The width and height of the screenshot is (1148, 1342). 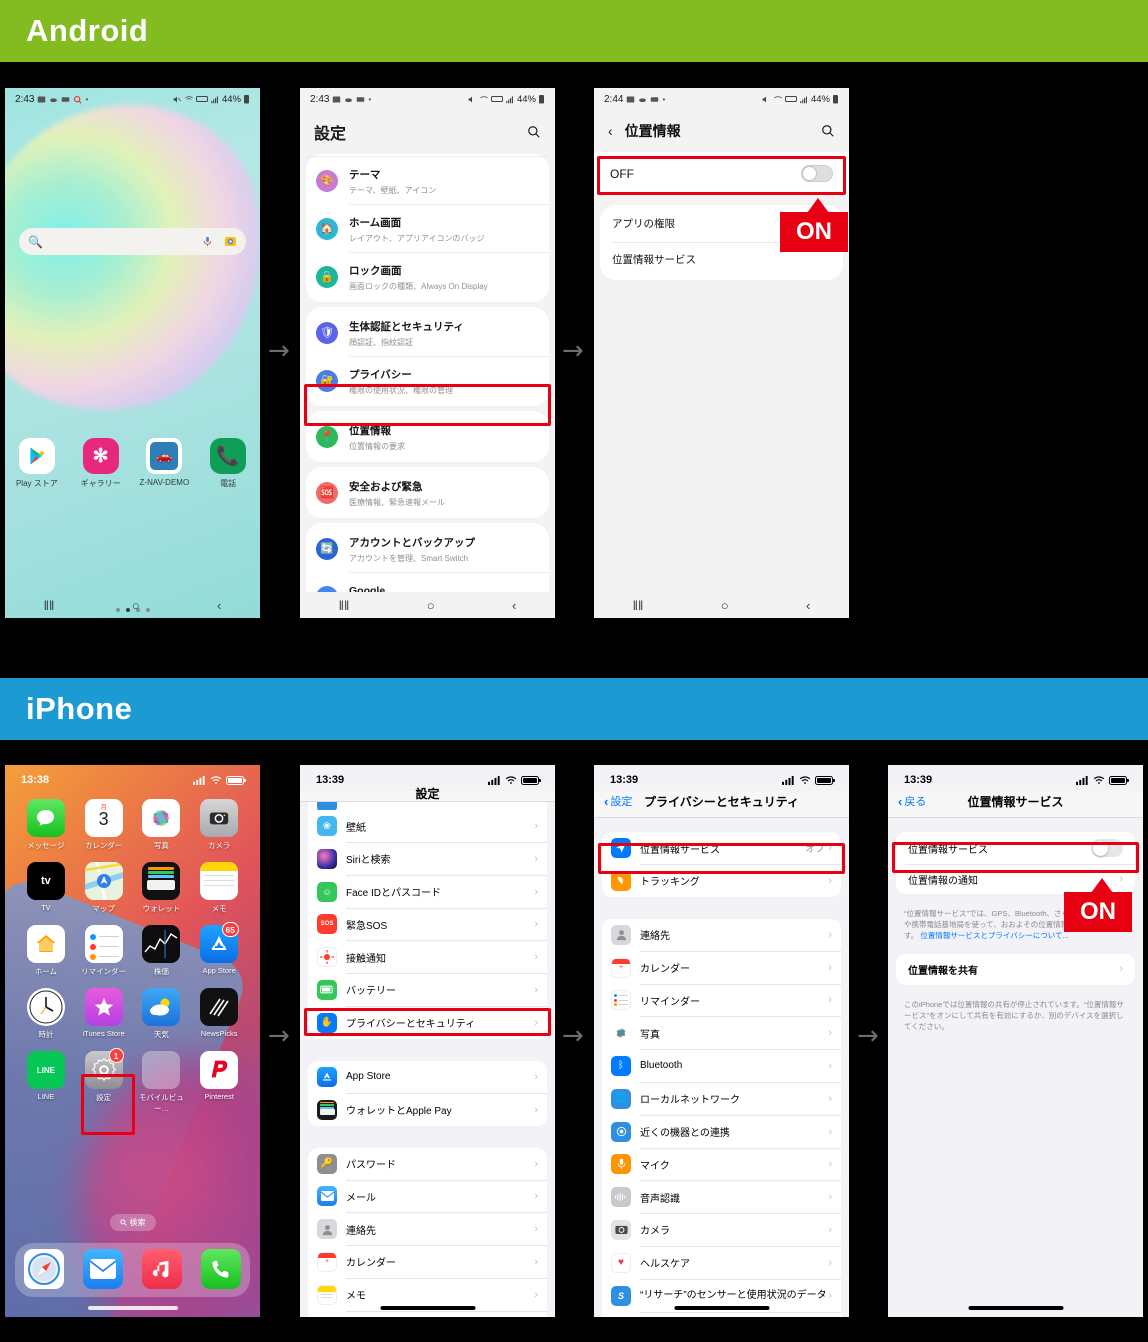 I want to click on row-bluetooth: ᛒ Bluetooth ›, so click(x=721, y=1066).